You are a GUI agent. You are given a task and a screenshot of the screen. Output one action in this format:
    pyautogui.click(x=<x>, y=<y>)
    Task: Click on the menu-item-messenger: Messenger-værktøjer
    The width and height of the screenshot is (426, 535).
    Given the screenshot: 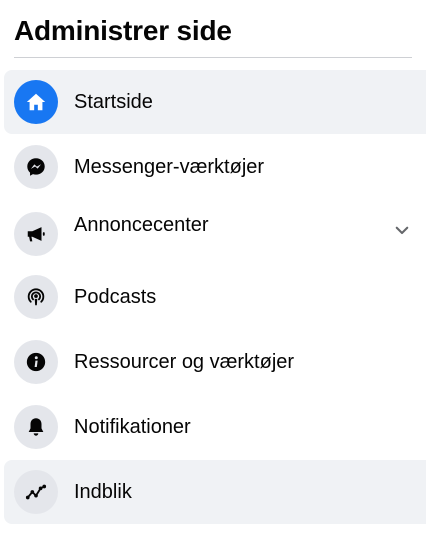 What is the action you would take?
    pyautogui.click(x=215, y=167)
    